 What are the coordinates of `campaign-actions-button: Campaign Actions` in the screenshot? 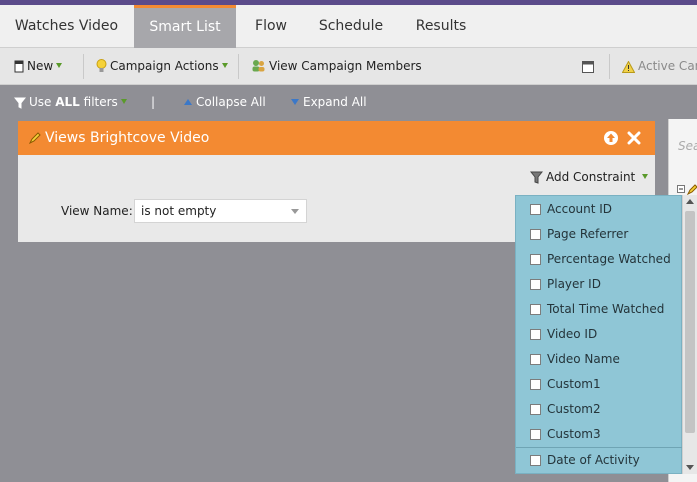 It's located at (162, 66).